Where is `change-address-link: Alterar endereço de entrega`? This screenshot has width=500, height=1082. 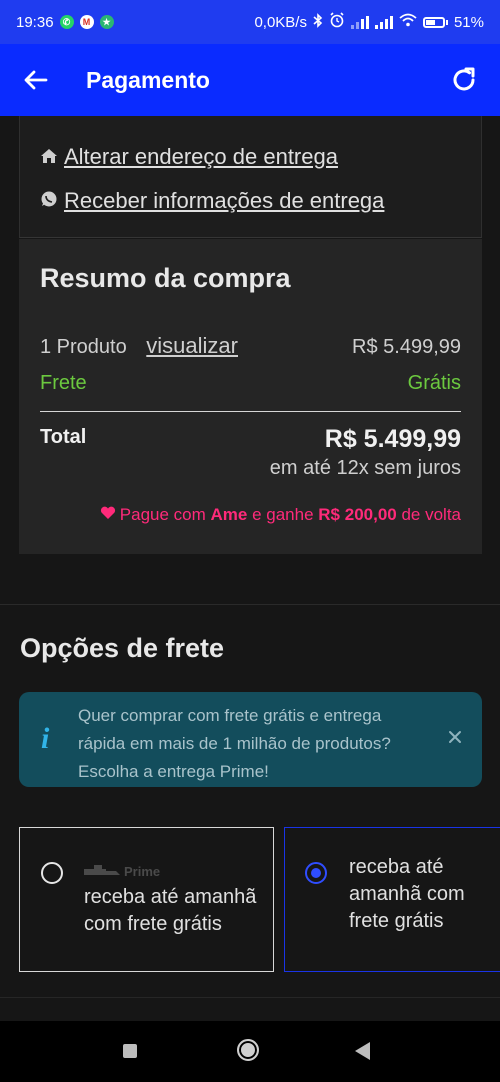
change-address-link: Alterar endereço de entrega is located at coordinates (189, 157).